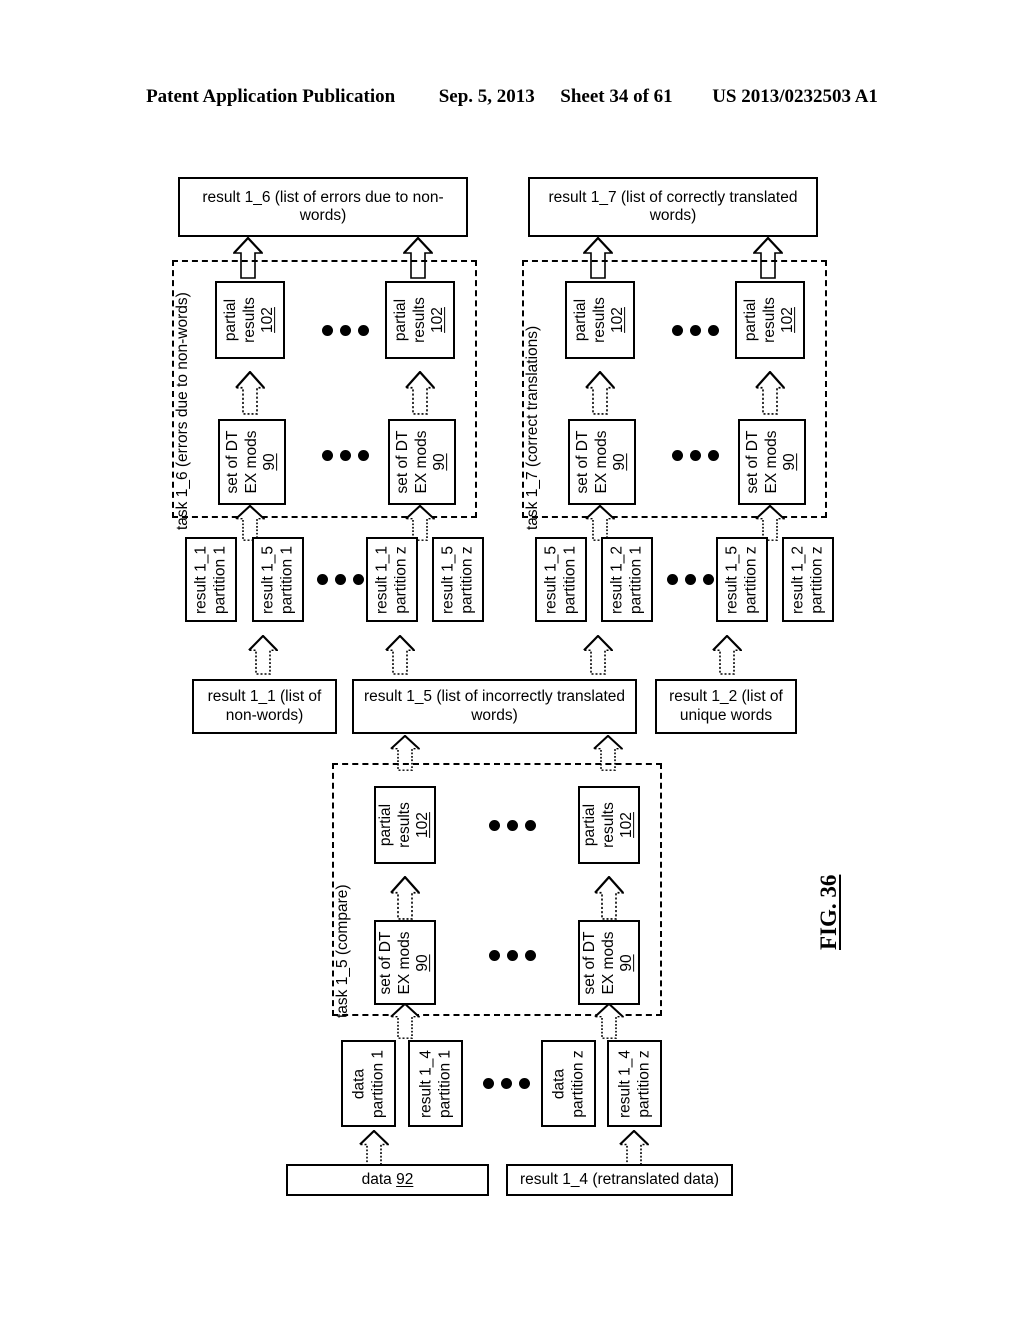 Image resolution: width=1024 pixels, height=1320 pixels. I want to click on partition-line1: result 1_2, so click(798, 579).